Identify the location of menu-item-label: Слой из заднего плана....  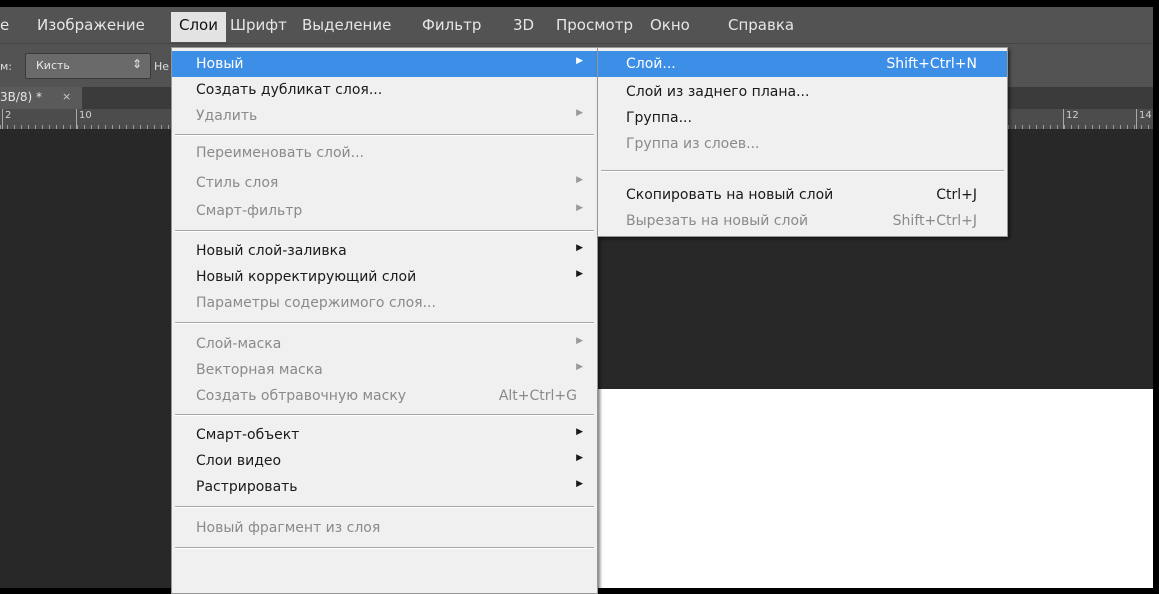
(718, 92).